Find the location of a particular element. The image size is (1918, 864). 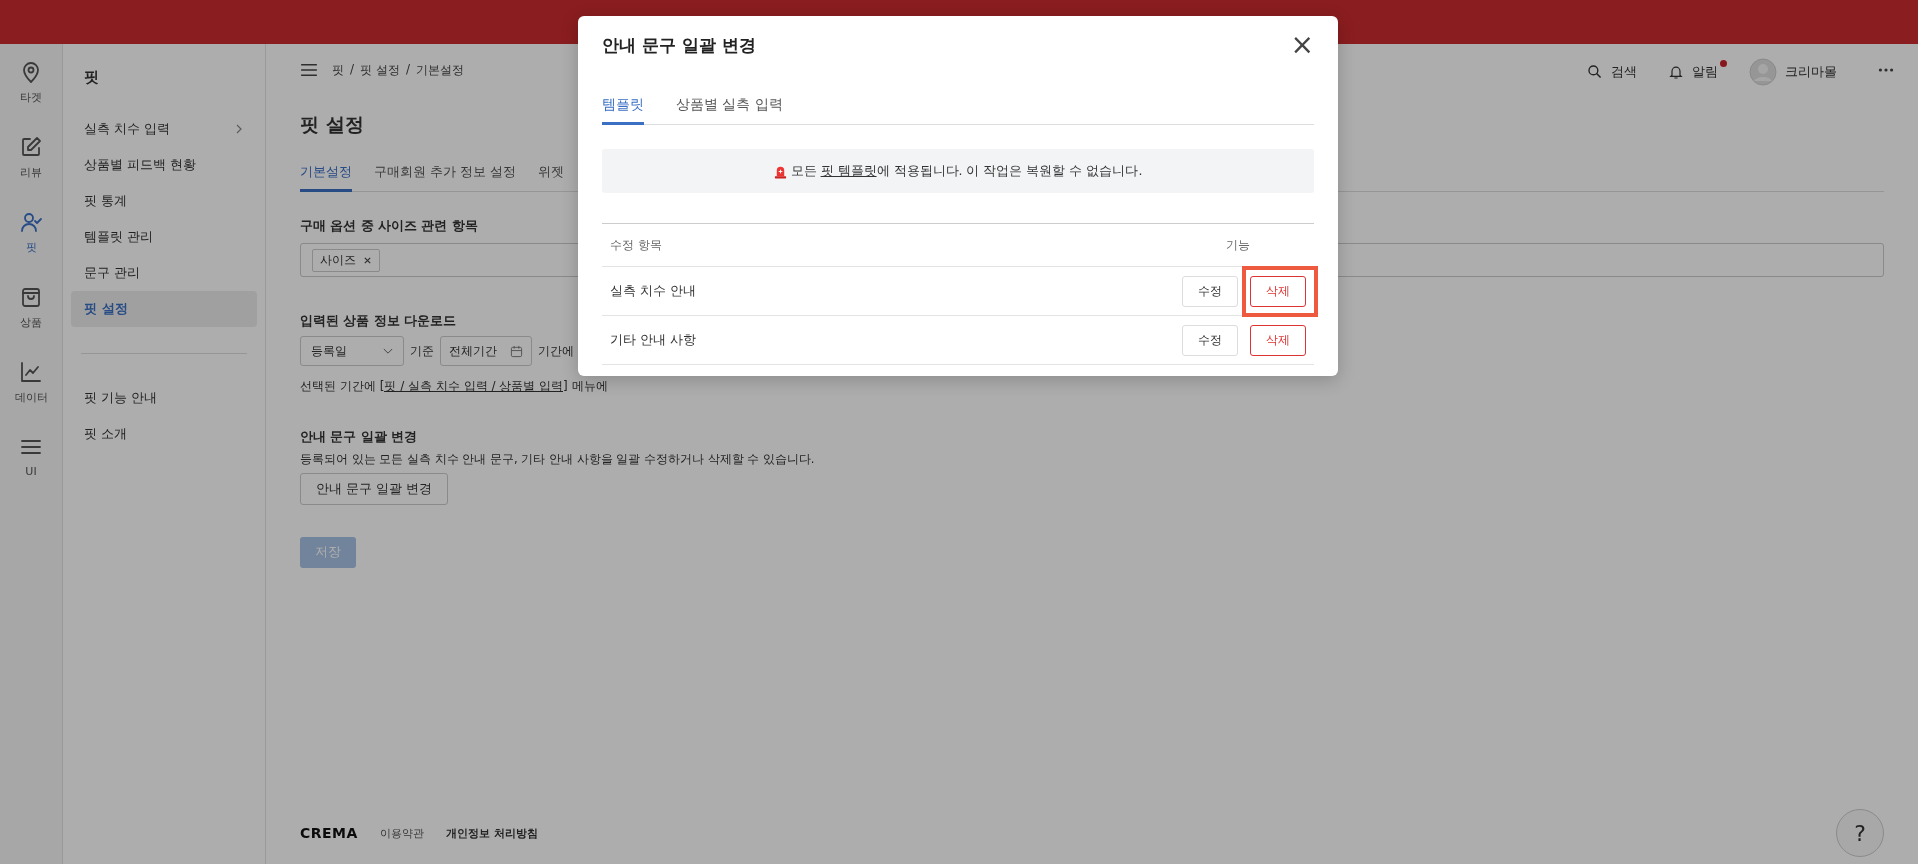

section-label: 안내 문구 일괄 변경 is located at coordinates (359, 437).